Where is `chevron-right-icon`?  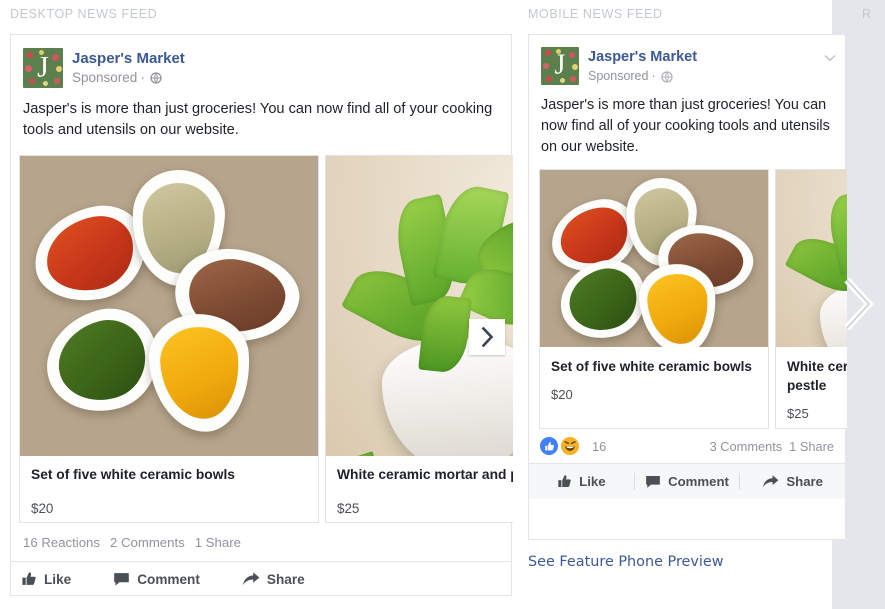 chevron-right-icon is located at coordinates (487, 337).